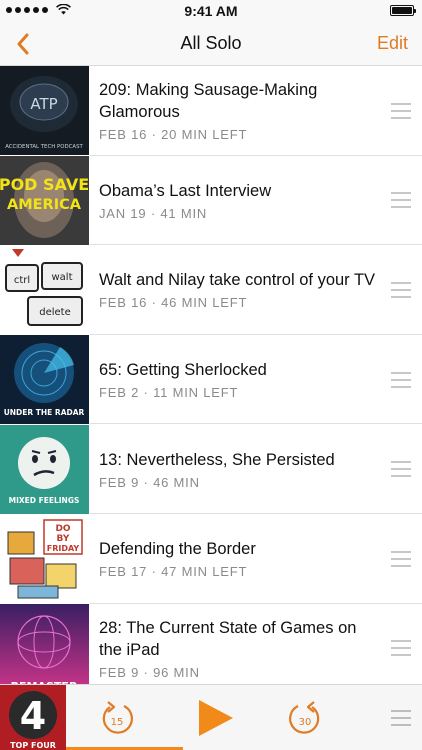  I want to click on ctrl-walt-delete-artwork: ctrl walt delete, so click(44, 290).